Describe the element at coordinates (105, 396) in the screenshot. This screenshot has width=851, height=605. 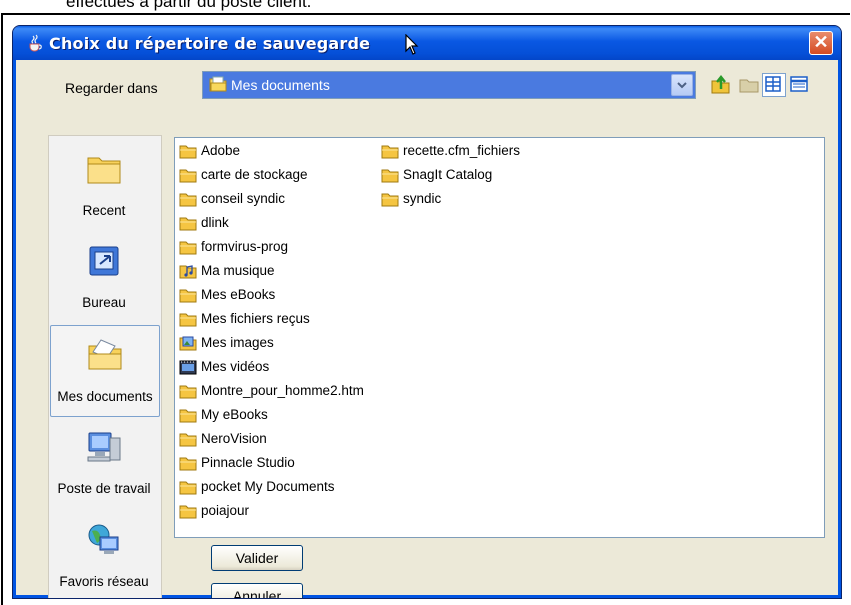
I see `place-label: Mes documents` at that location.